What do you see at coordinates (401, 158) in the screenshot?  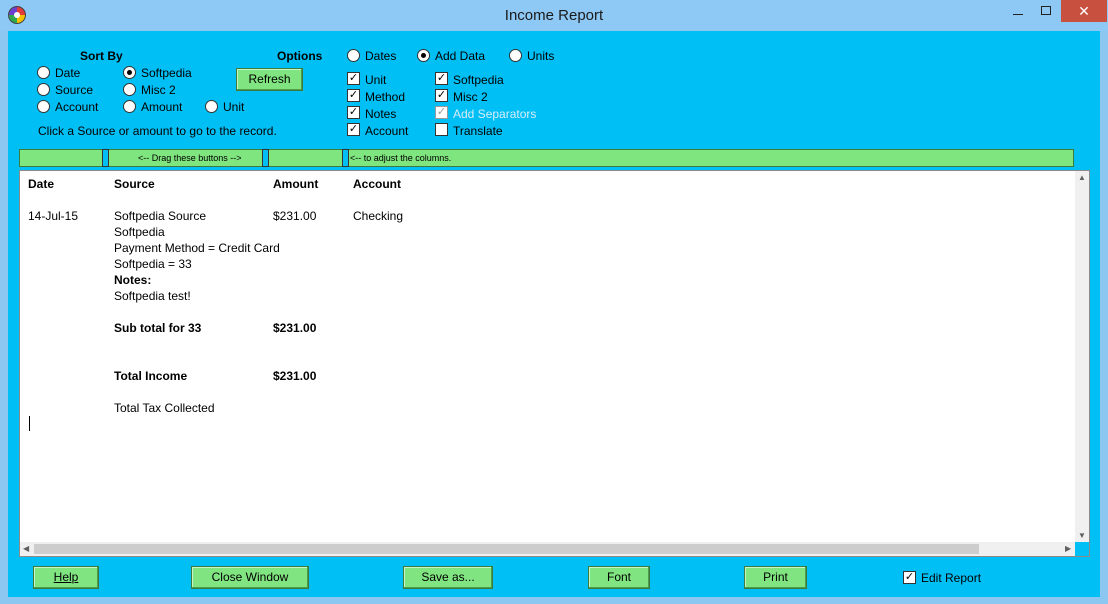 I see `adjust-hint-text: <-- to adjust the columns.` at bounding box center [401, 158].